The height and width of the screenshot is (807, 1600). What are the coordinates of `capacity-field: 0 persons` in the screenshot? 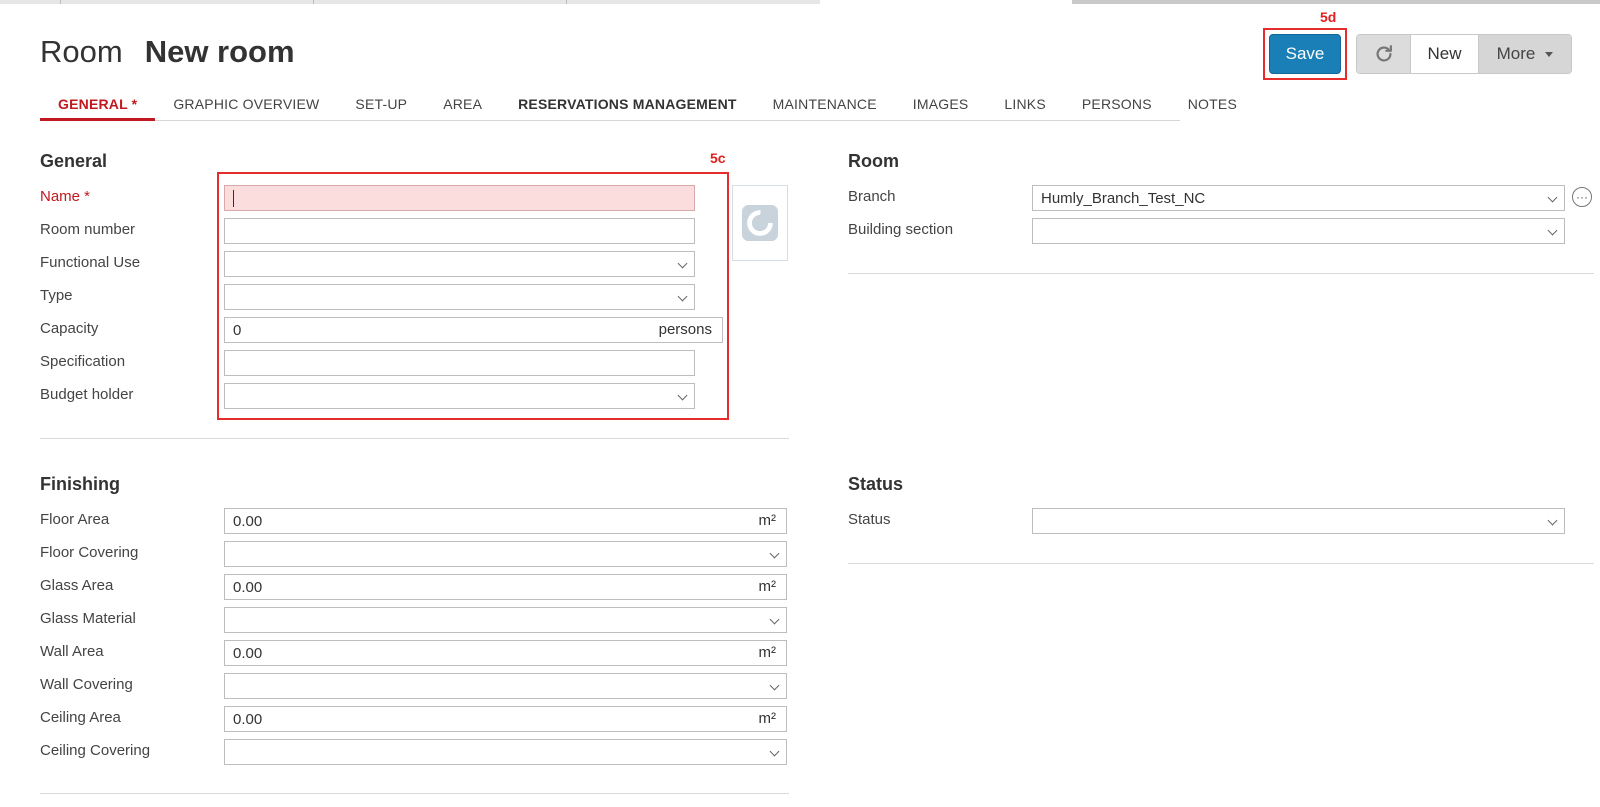 It's located at (473, 330).